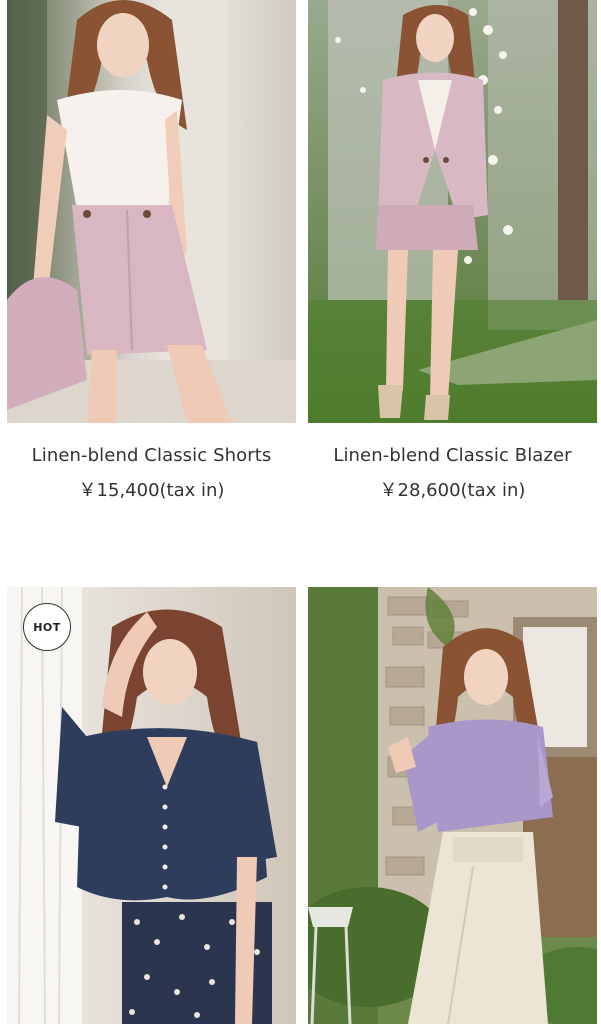  I want to click on product-price: ￥28,600(tax in), so click(452, 490).